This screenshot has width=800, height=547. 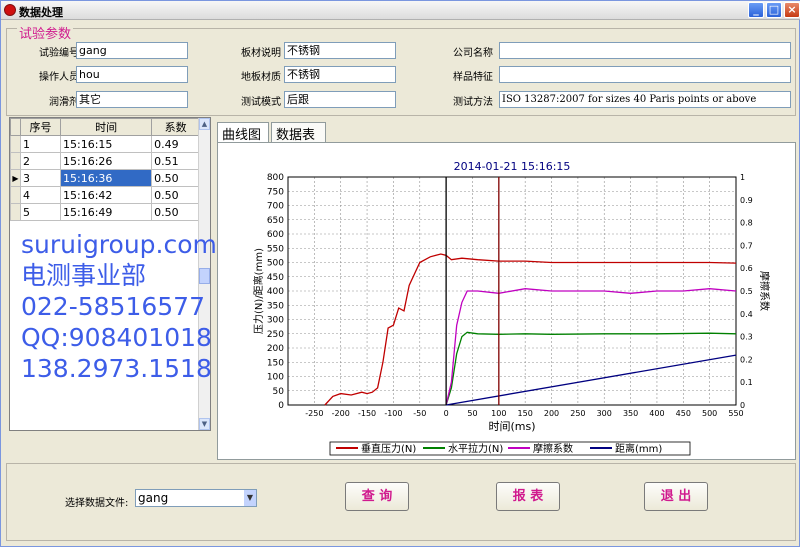 I want to click on y-right-tick-label: 0.1, so click(x=746, y=382).